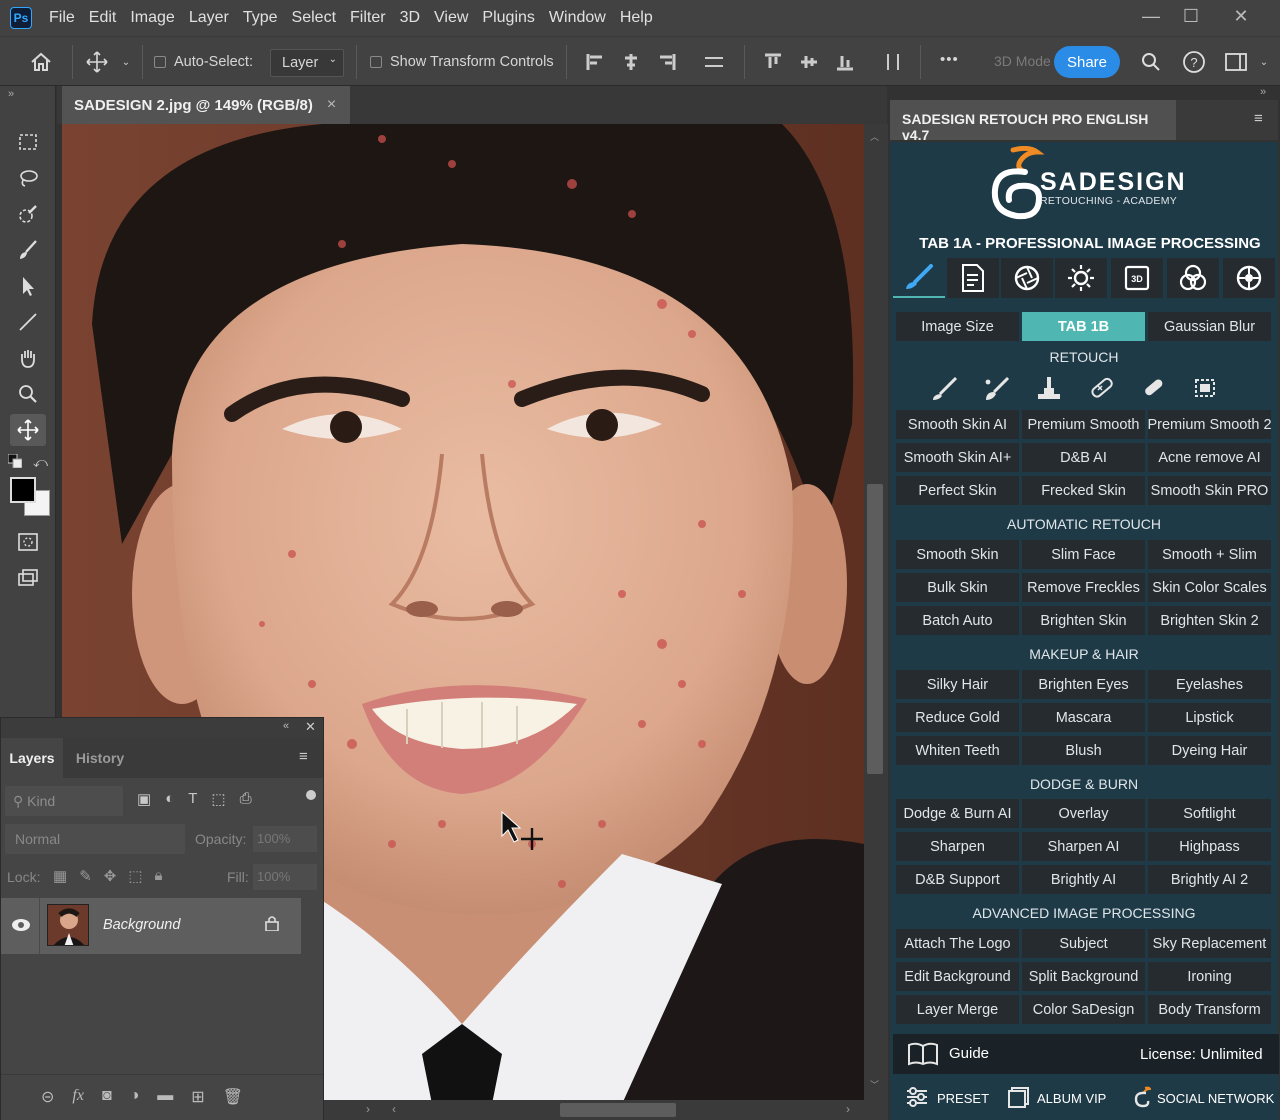 This screenshot has height=1120, width=1280. I want to click on tab-3d-icon: 3D, so click(1137, 278).